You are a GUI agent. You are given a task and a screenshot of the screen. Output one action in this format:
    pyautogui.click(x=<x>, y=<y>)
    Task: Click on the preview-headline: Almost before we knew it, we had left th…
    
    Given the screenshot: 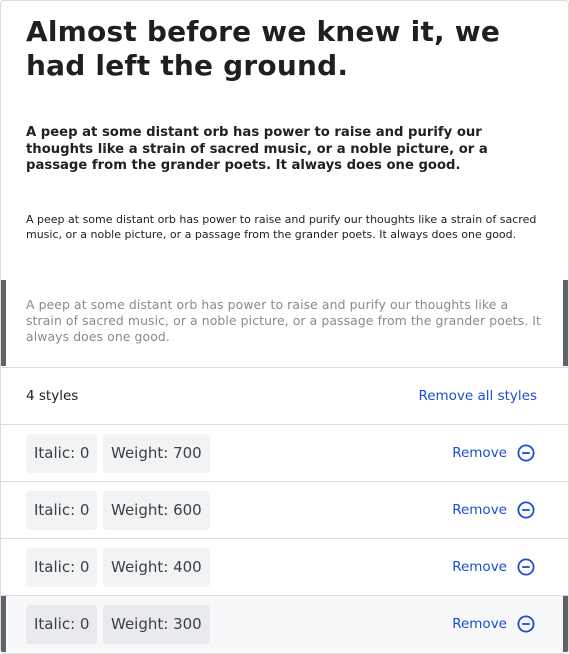 What is the action you would take?
    pyautogui.click(x=263, y=48)
    